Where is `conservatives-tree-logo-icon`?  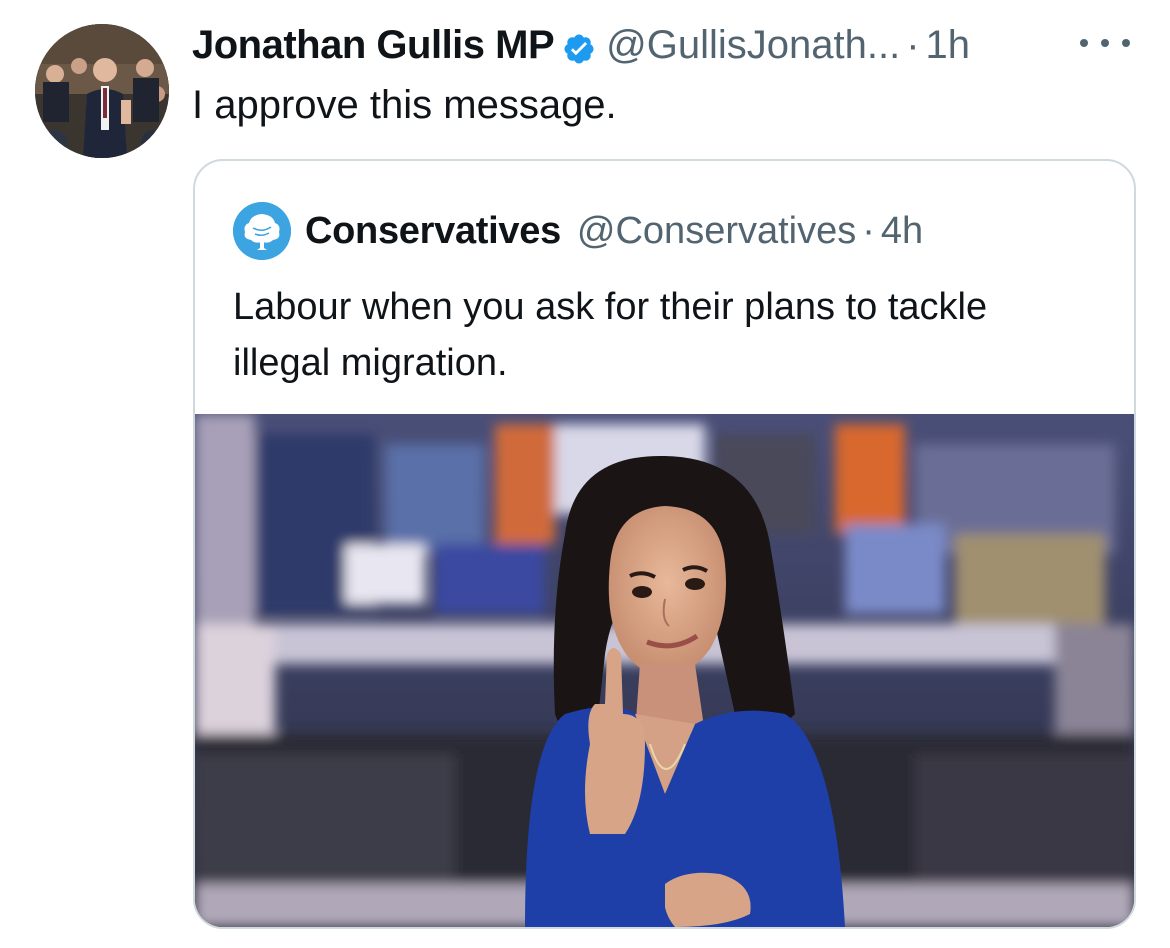
conservatives-tree-logo-icon is located at coordinates (262, 231).